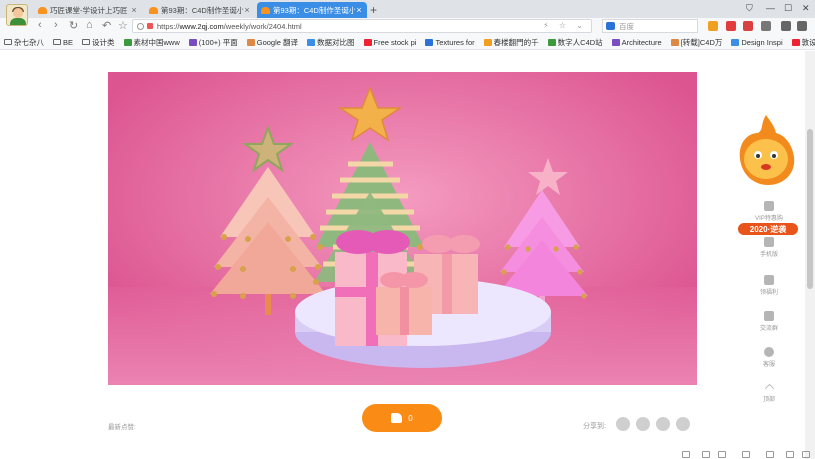  I want to click on crown-icon, so click(769, 206).